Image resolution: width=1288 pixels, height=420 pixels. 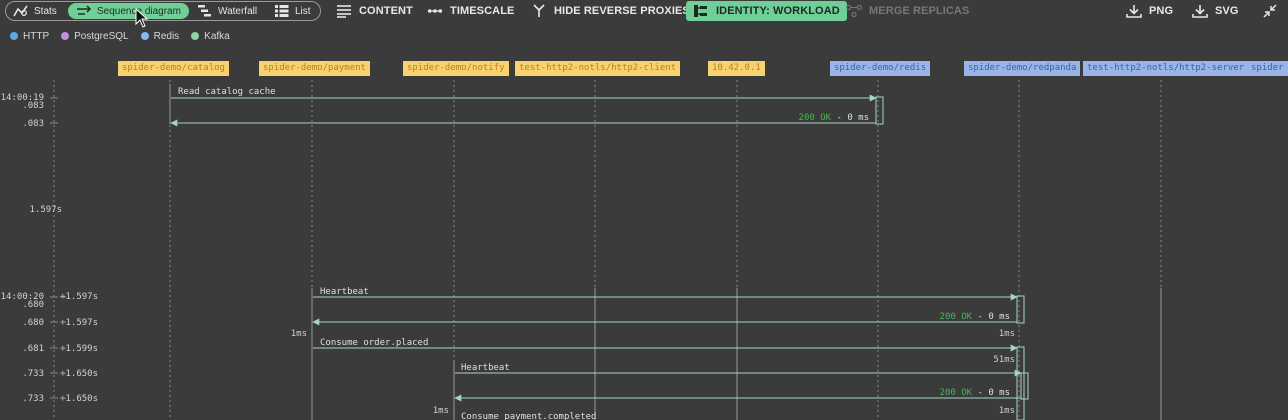 What do you see at coordinates (54, 248) in the screenshot?
I see `time-ticks` at bounding box center [54, 248].